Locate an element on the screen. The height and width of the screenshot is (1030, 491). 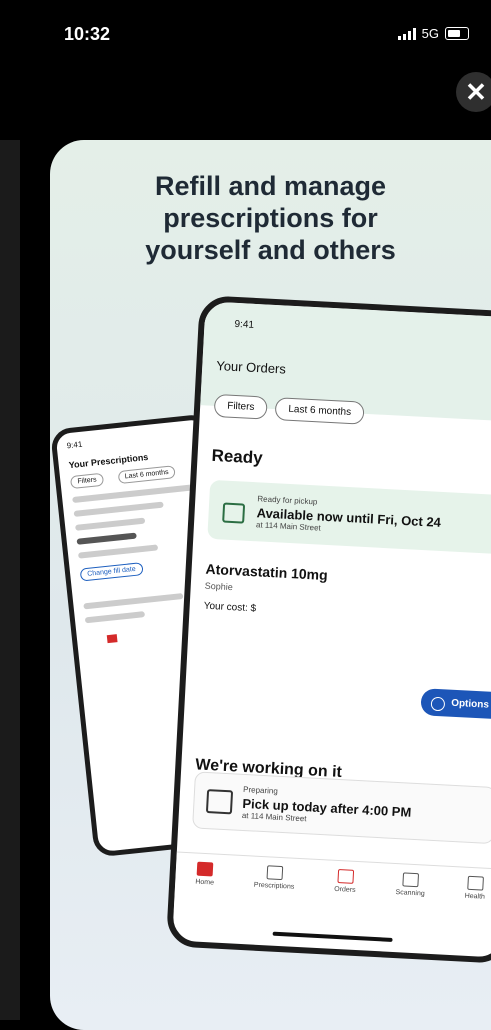
nav-health: Health is located at coordinates (475, 888).